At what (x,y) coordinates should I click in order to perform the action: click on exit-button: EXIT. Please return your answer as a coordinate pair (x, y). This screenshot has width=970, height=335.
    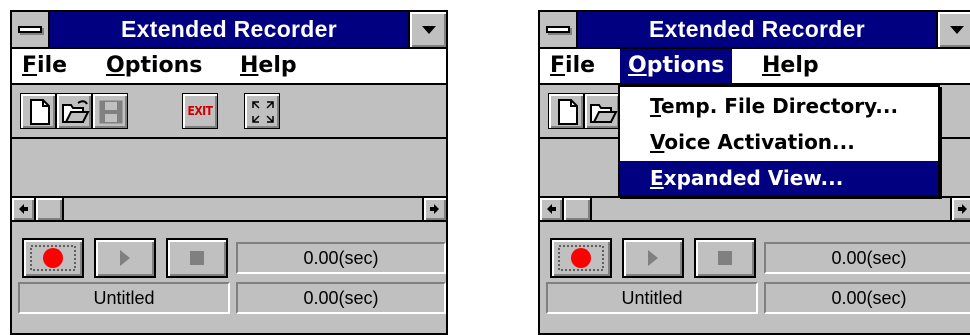
    Looking at the image, I should click on (200, 111).